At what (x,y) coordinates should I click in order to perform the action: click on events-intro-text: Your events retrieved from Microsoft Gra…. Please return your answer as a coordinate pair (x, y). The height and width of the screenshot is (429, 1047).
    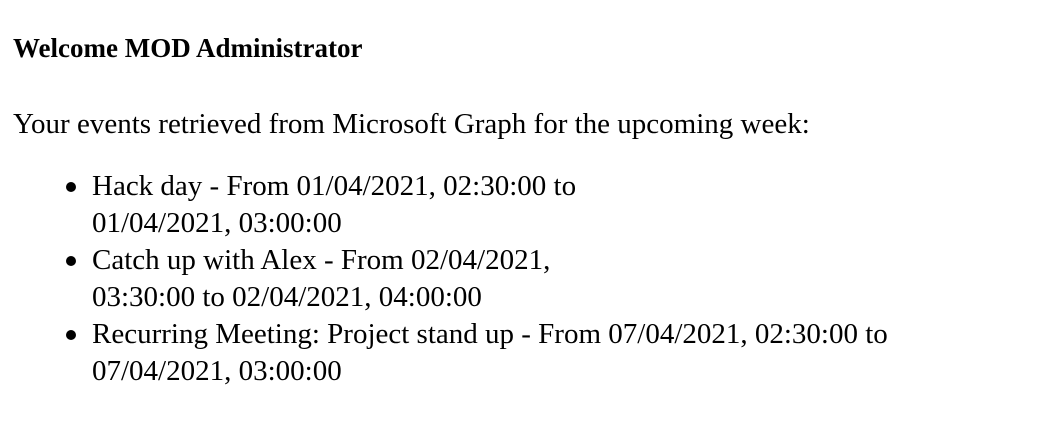
    Looking at the image, I should click on (411, 124).